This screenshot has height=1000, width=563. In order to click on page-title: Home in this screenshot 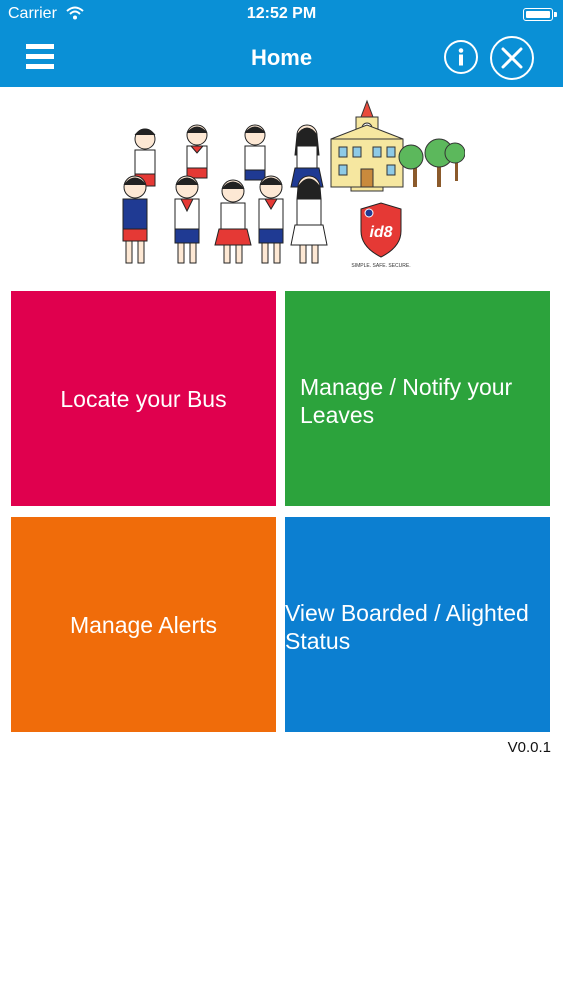, I will do `click(281, 57)`.